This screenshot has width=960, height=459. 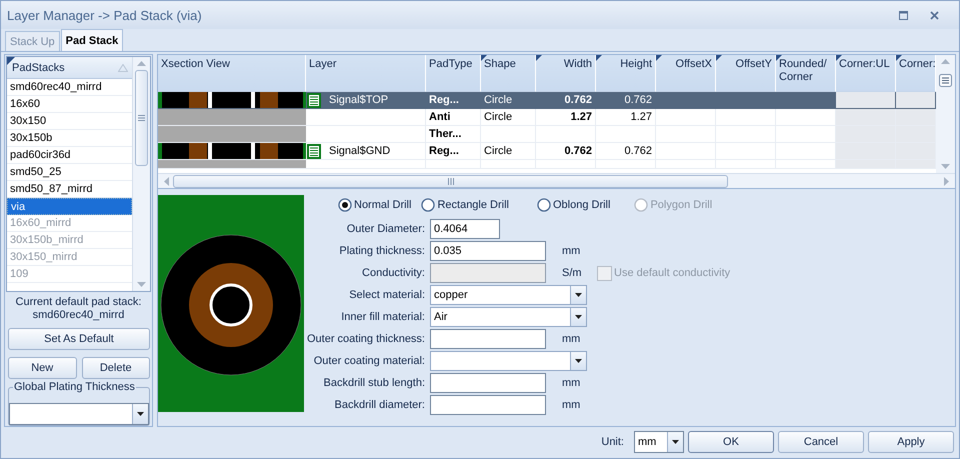 I want to click on grid-menu-icon, so click(x=945, y=80).